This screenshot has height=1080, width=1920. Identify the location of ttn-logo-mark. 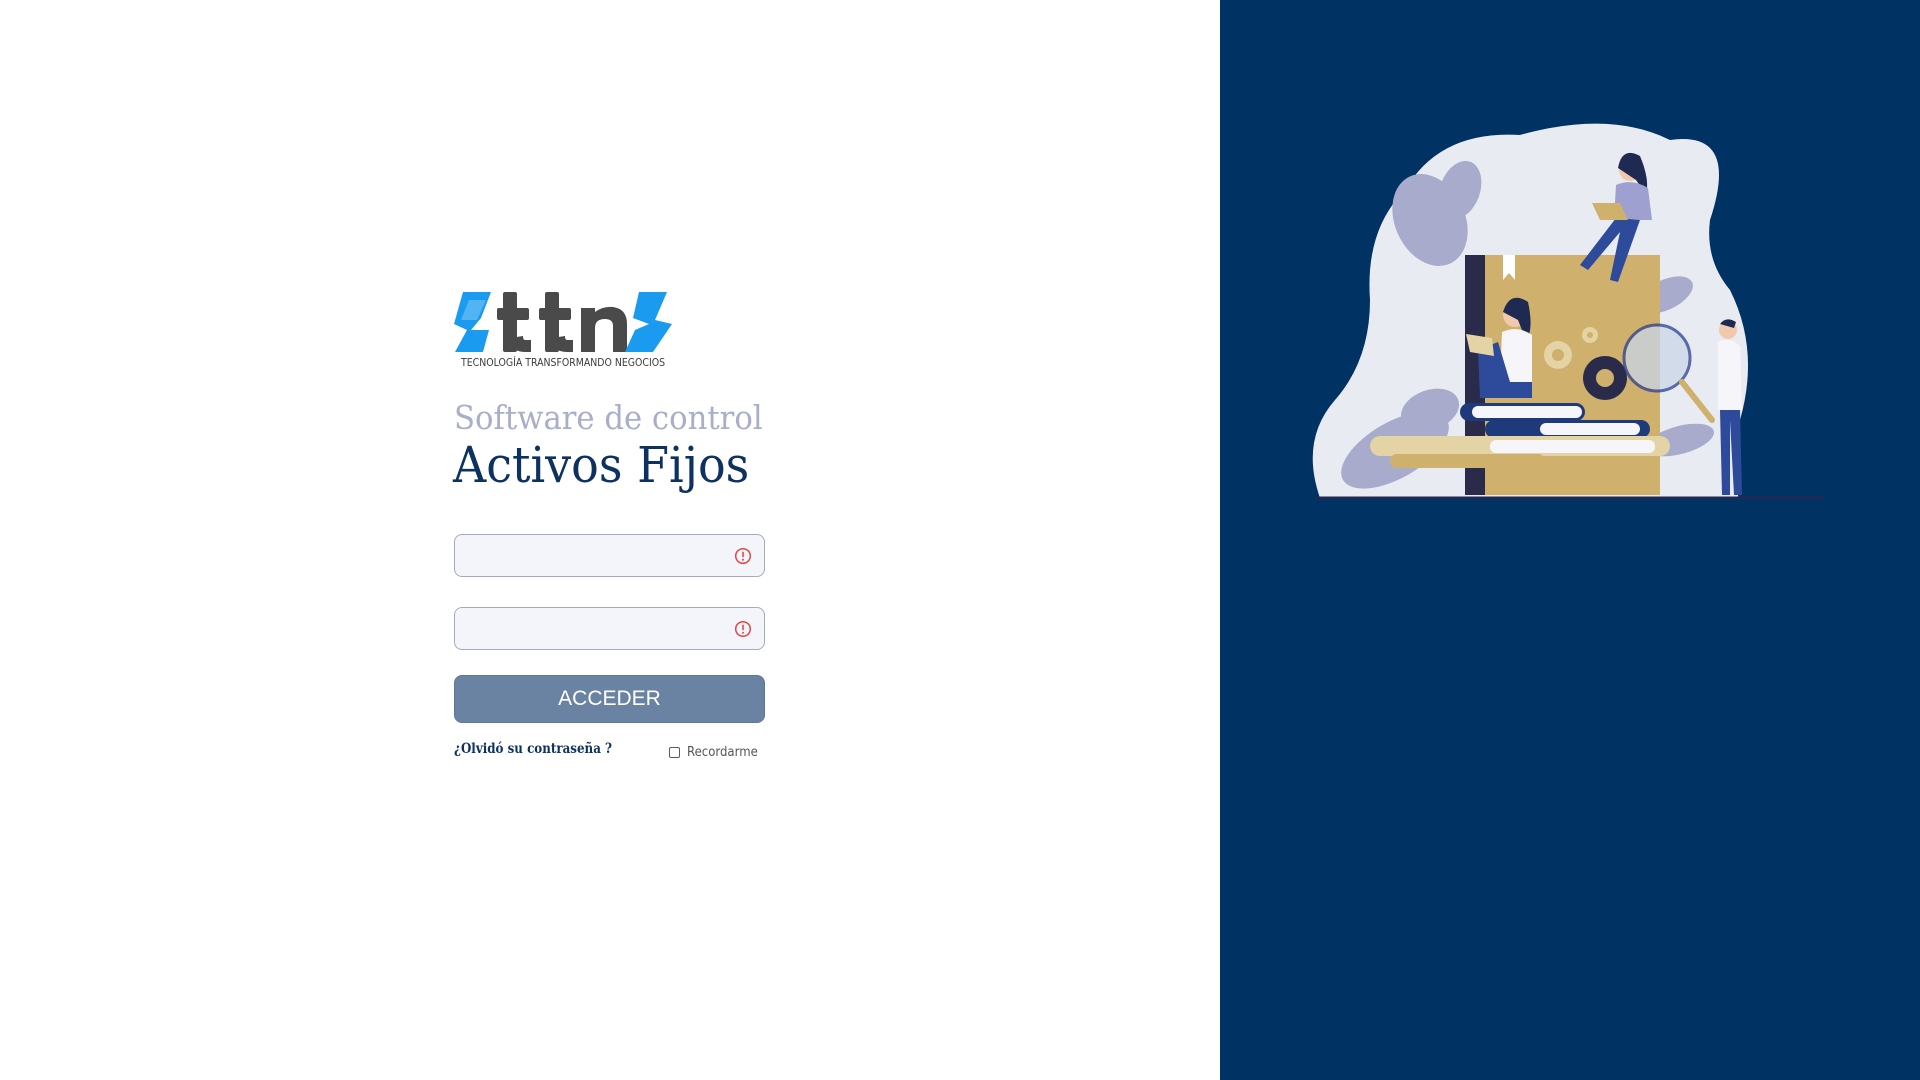
(563, 322).